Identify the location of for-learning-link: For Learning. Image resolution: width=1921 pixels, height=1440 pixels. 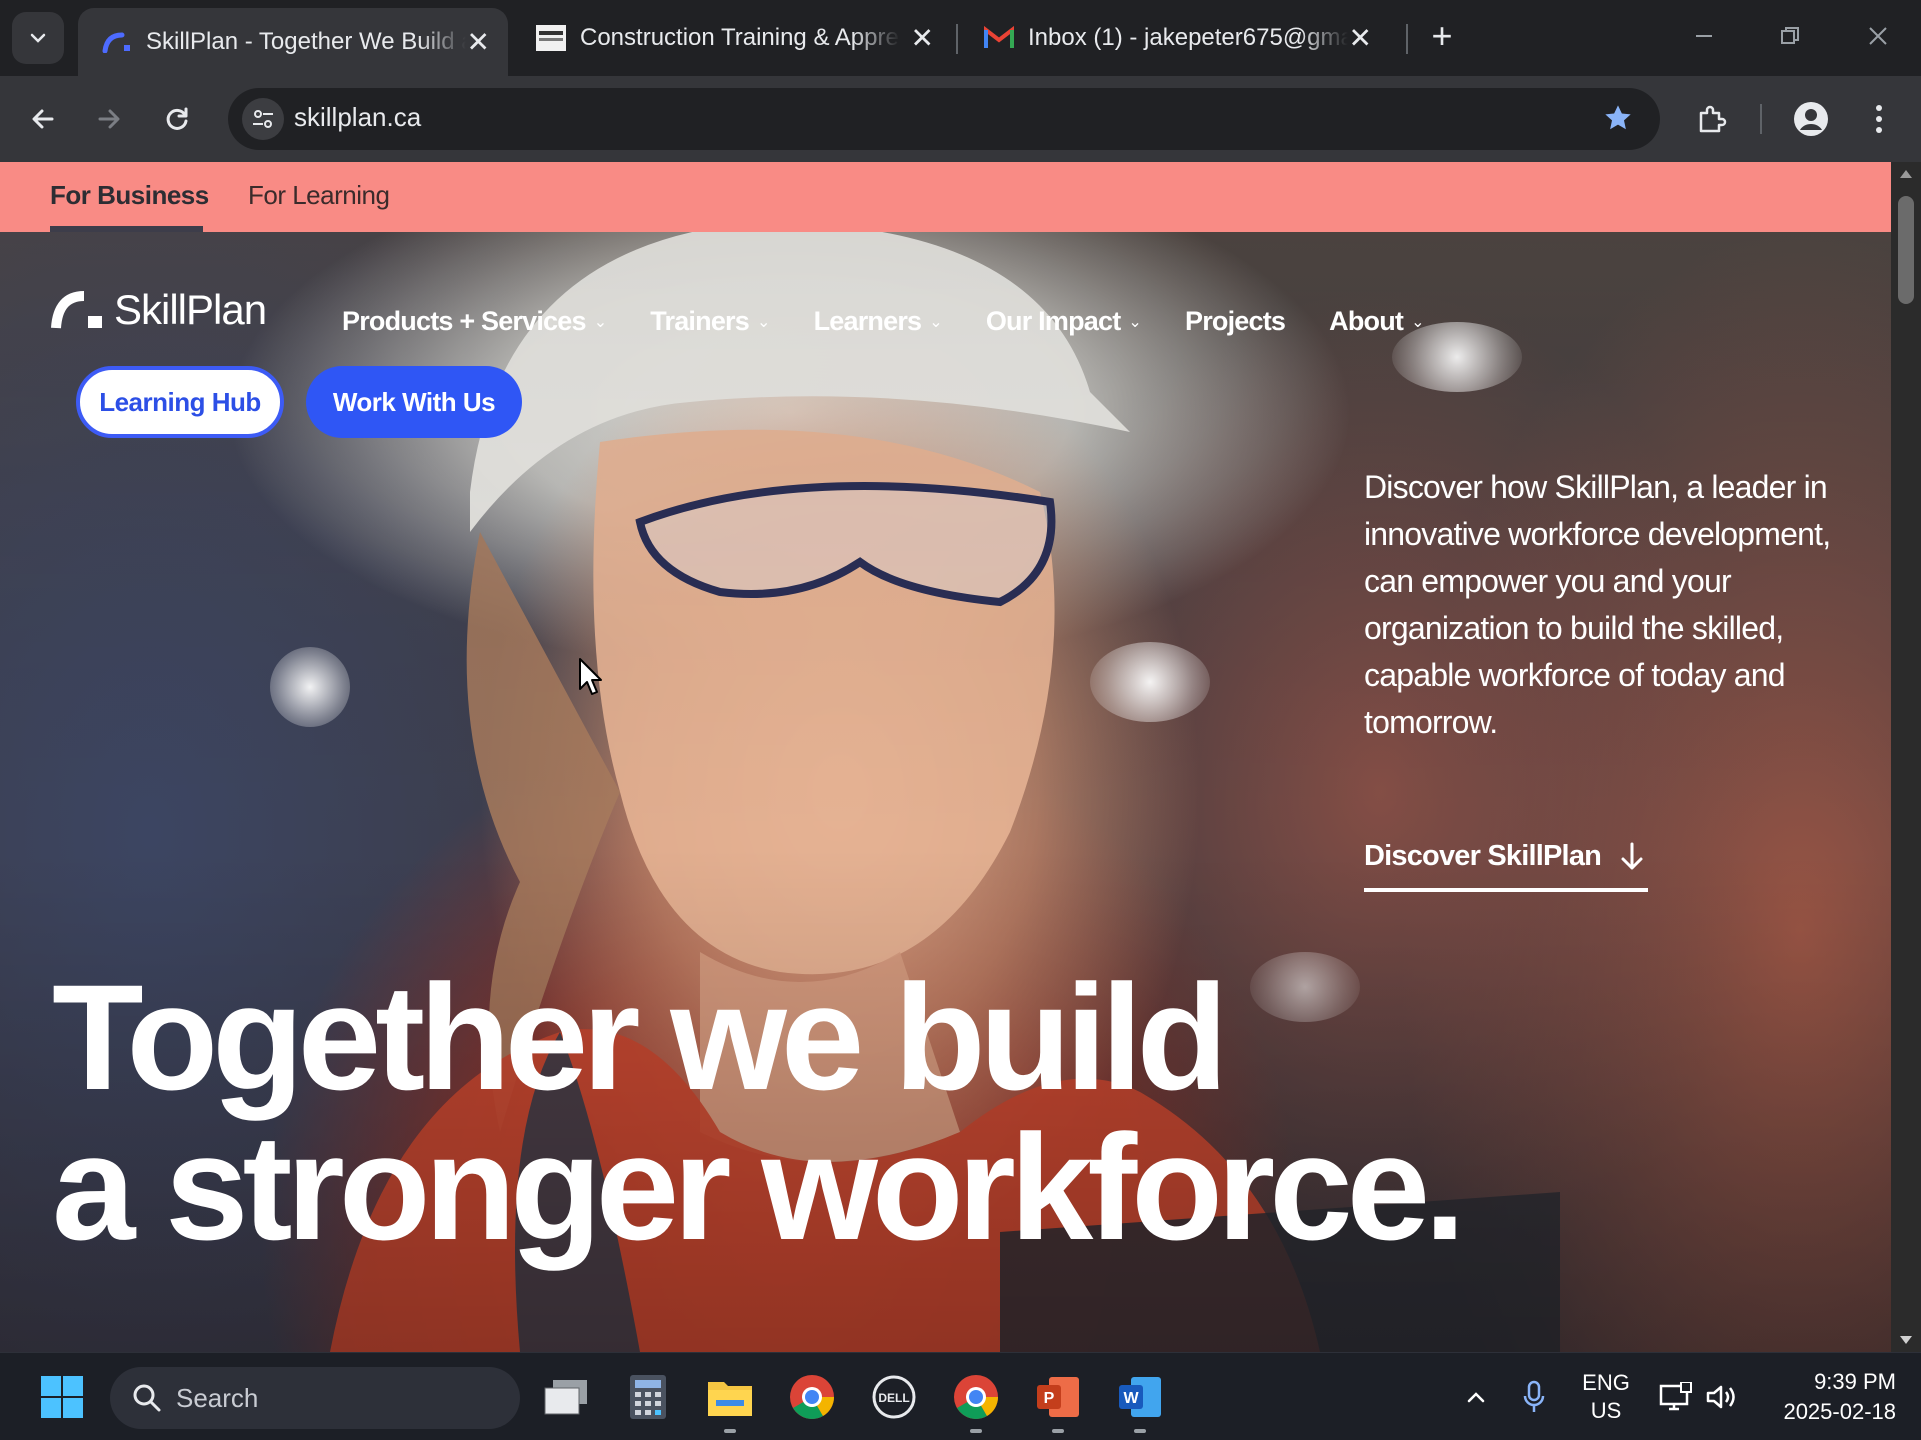
(319, 195).